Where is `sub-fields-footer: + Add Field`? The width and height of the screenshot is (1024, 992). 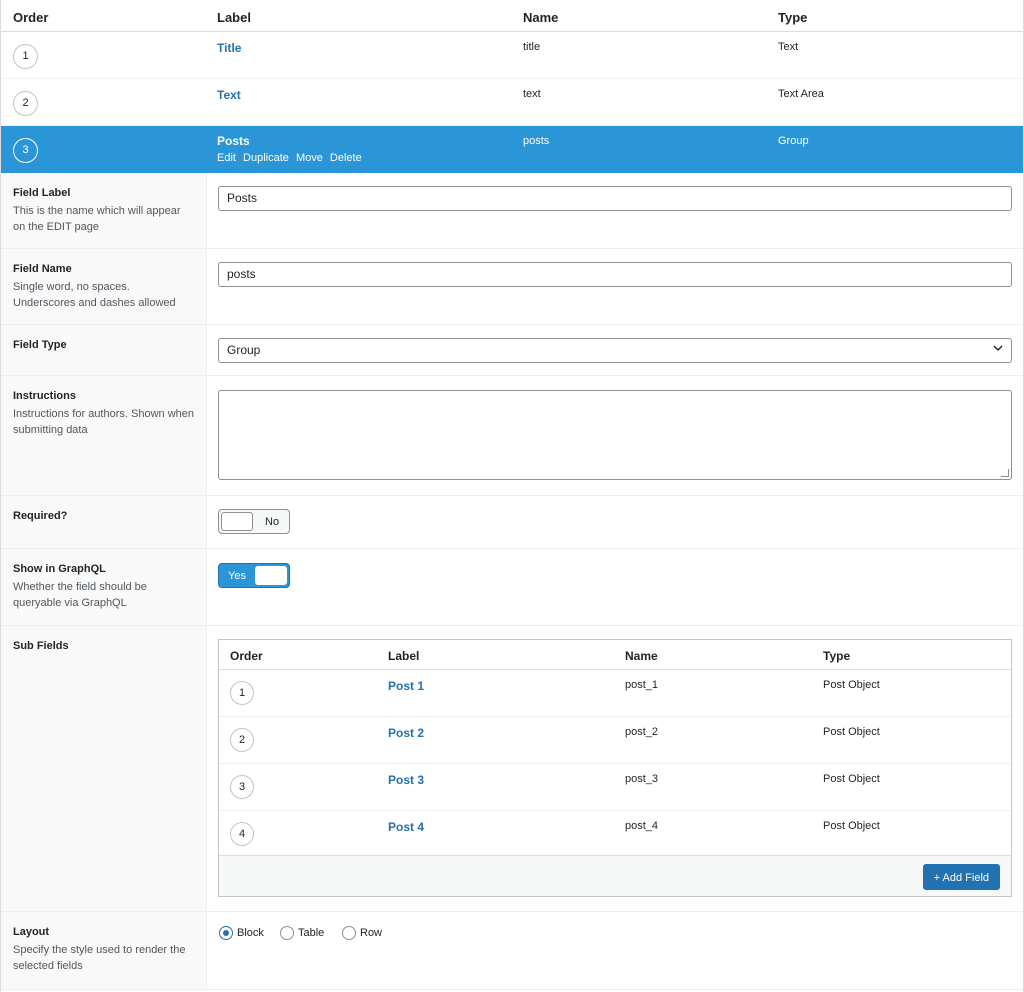 sub-fields-footer: + Add Field is located at coordinates (615, 875).